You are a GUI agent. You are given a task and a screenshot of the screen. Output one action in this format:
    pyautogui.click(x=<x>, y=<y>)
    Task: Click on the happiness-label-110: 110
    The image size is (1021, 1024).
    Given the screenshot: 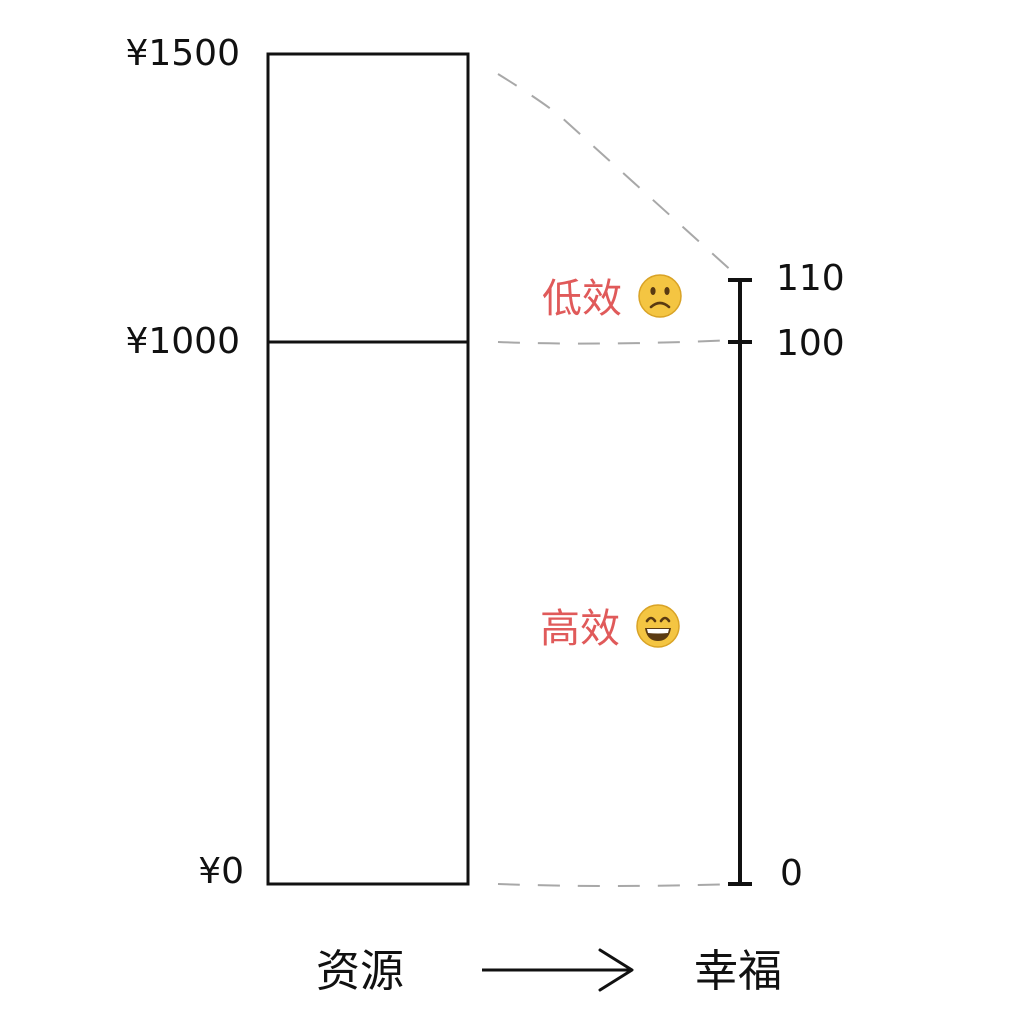 What is the action you would take?
    pyautogui.click(x=810, y=278)
    